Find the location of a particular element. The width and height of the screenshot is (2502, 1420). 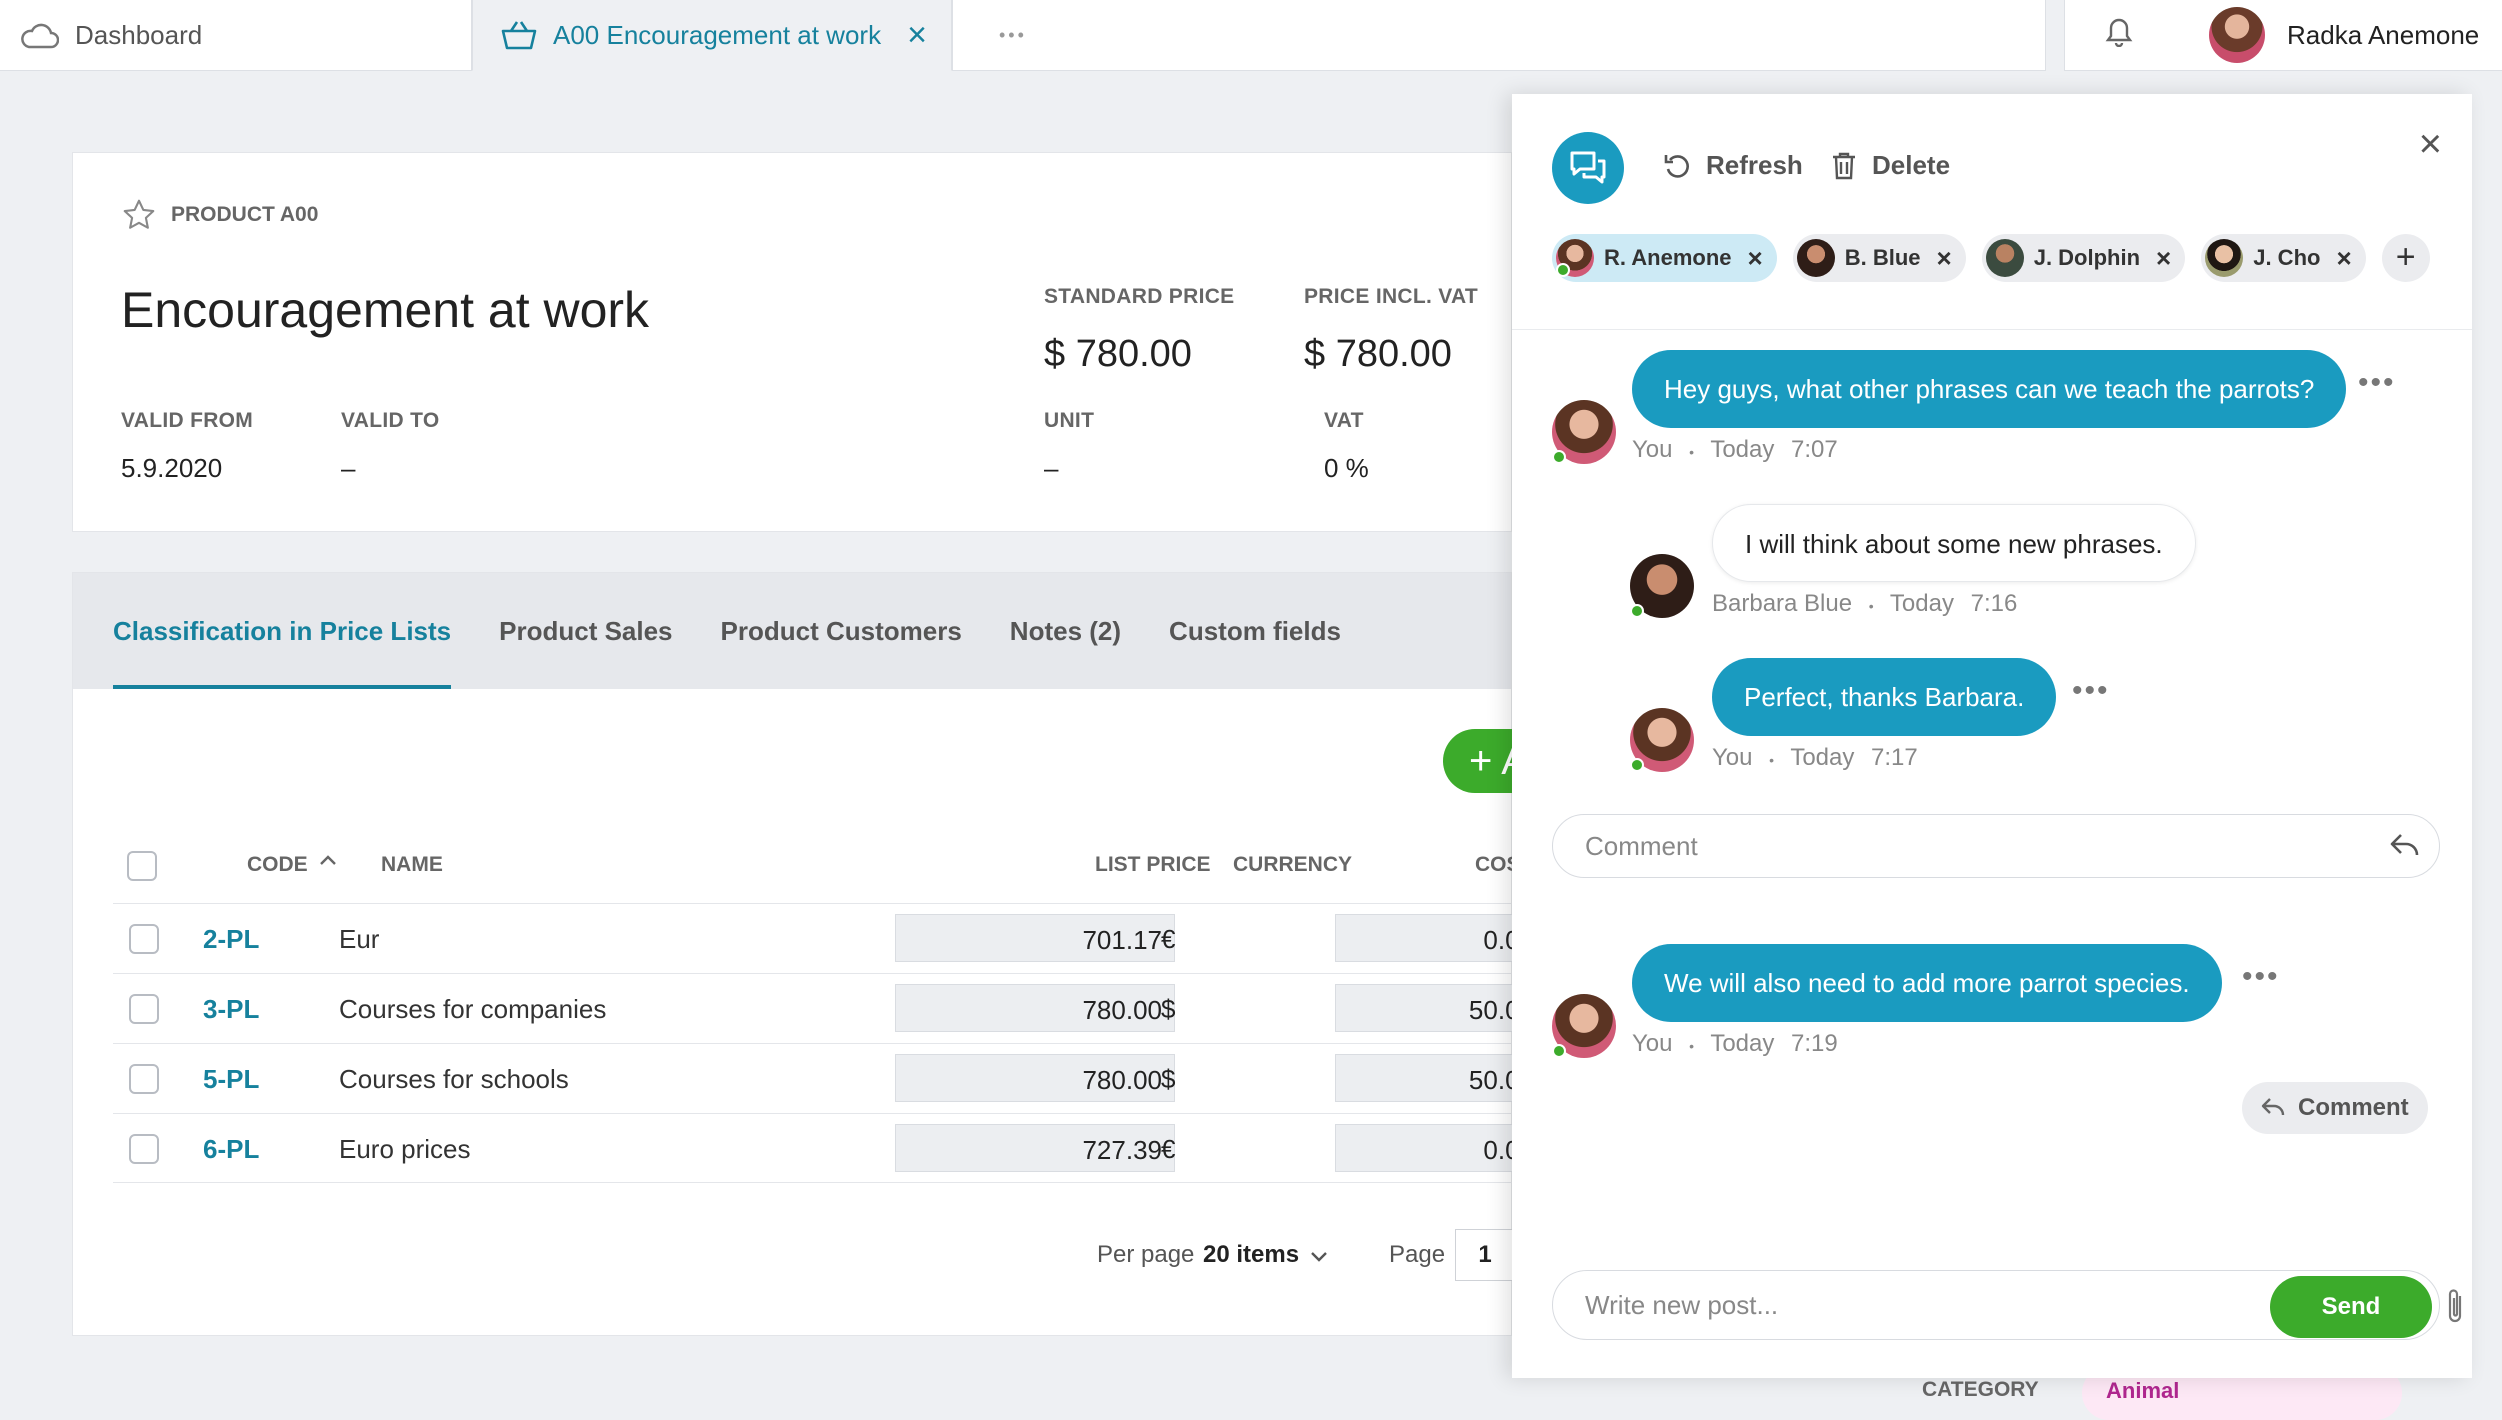

refresh-icon is located at coordinates (1676, 166).